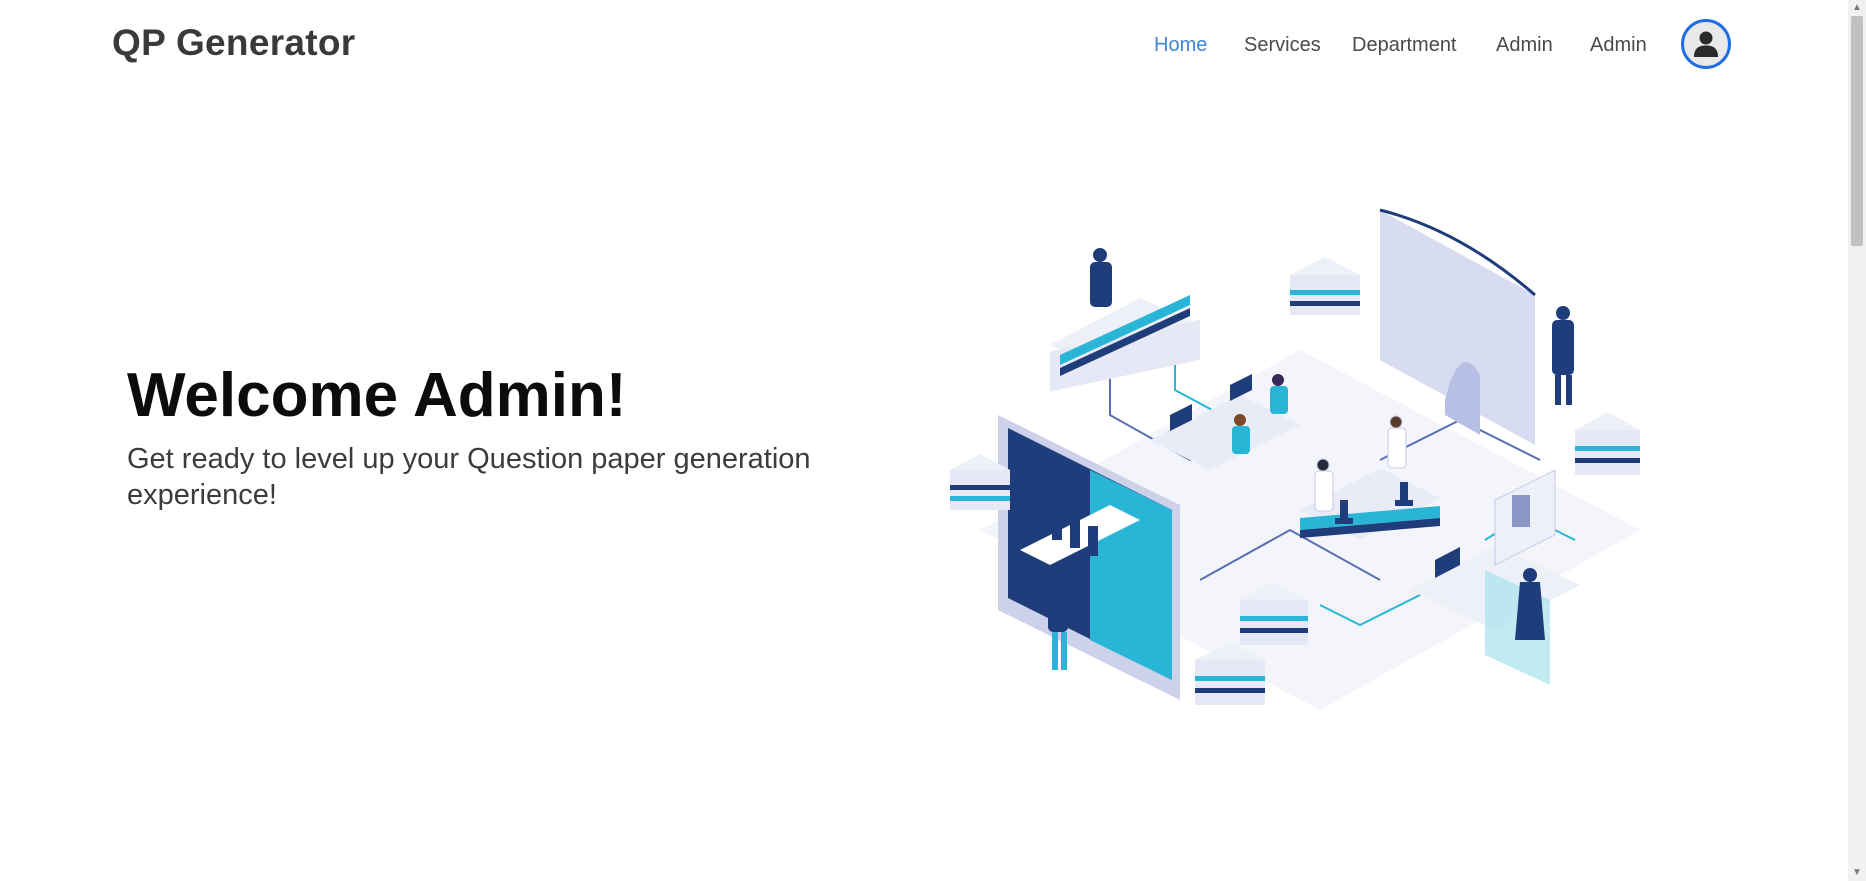 This screenshot has width=1866, height=881. I want to click on profile-avatar, so click(1706, 44).